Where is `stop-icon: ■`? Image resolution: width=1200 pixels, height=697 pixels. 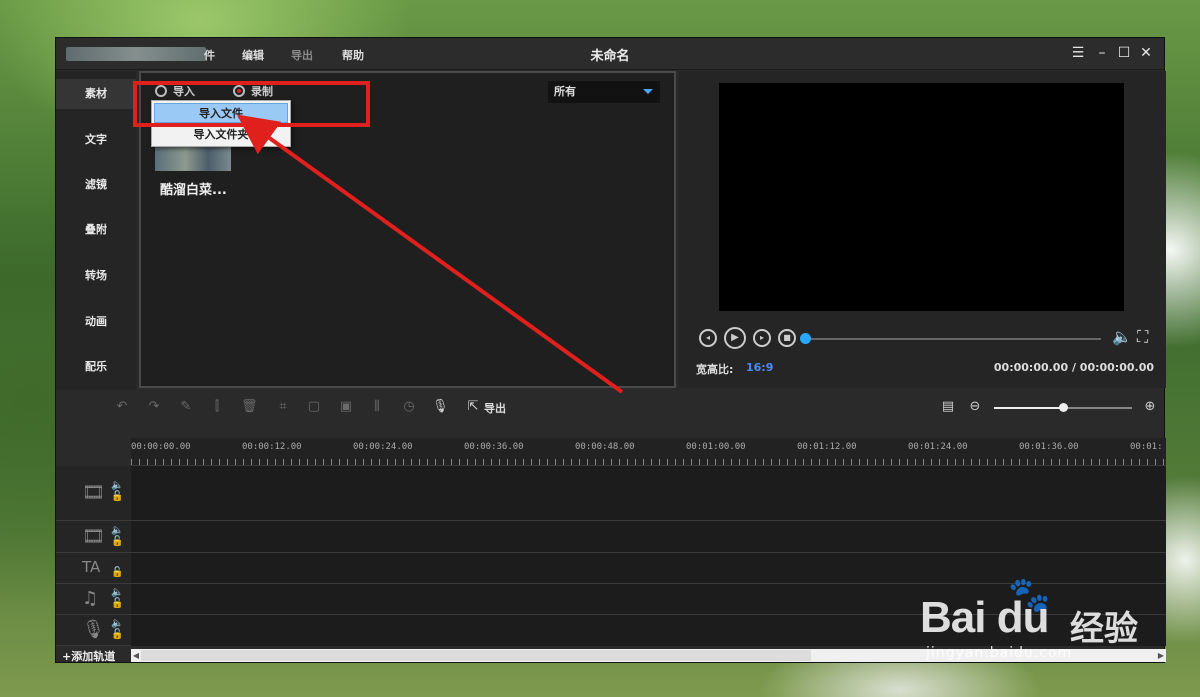 stop-icon: ■ is located at coordinates (787, 338).